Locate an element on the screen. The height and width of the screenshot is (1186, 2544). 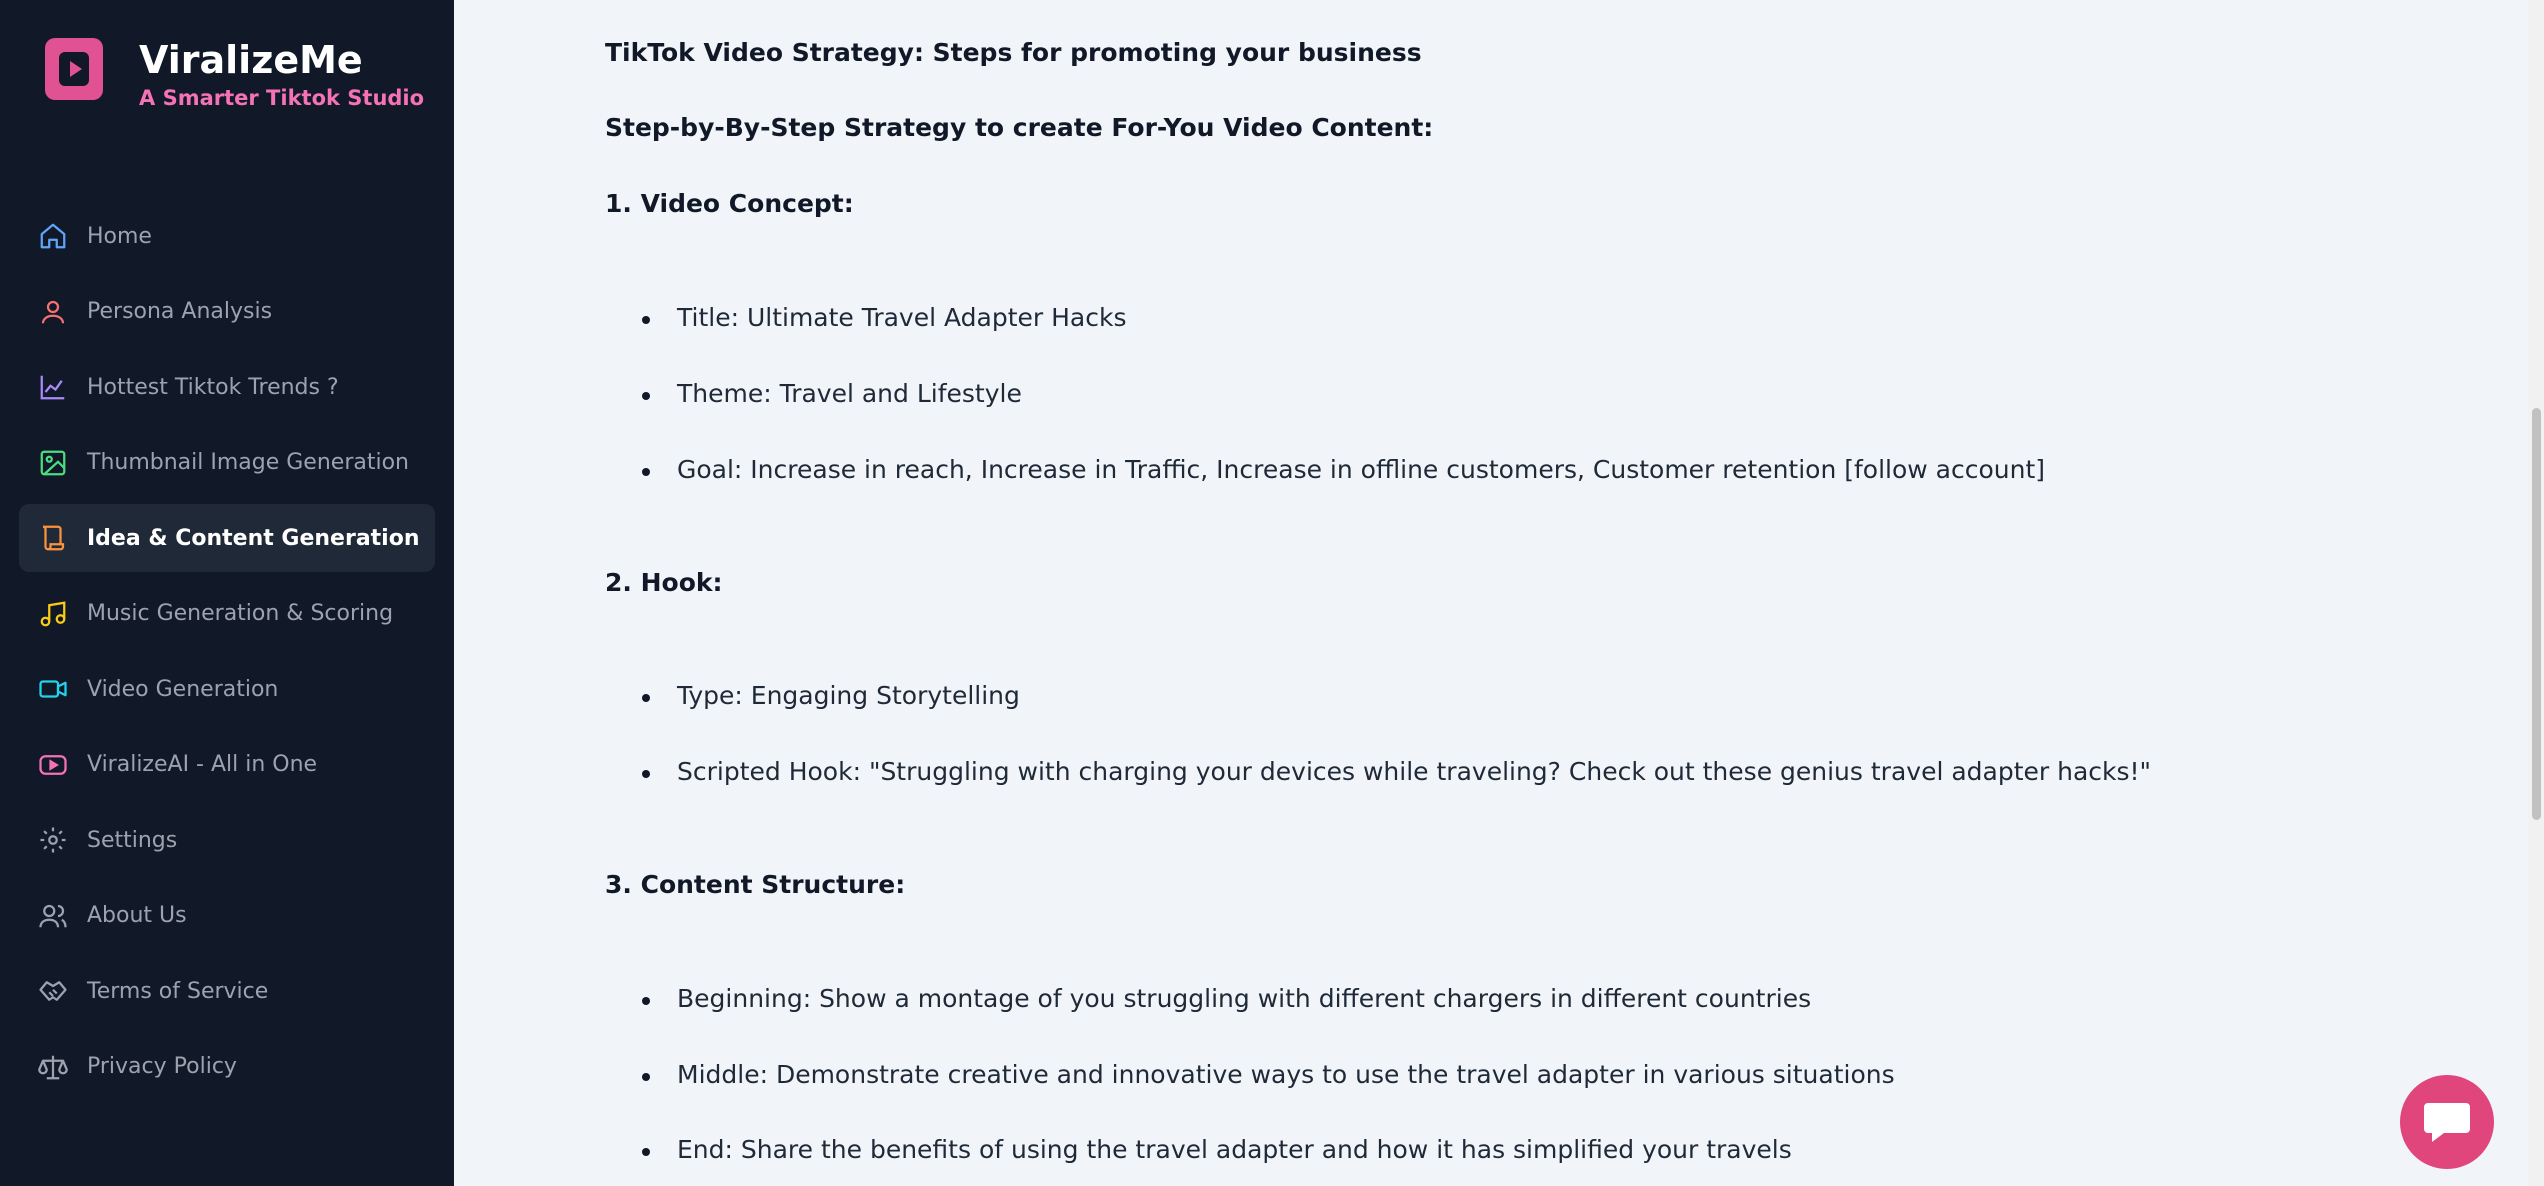
section-heading: 2. Hook: is located at coordinates (664, 582).